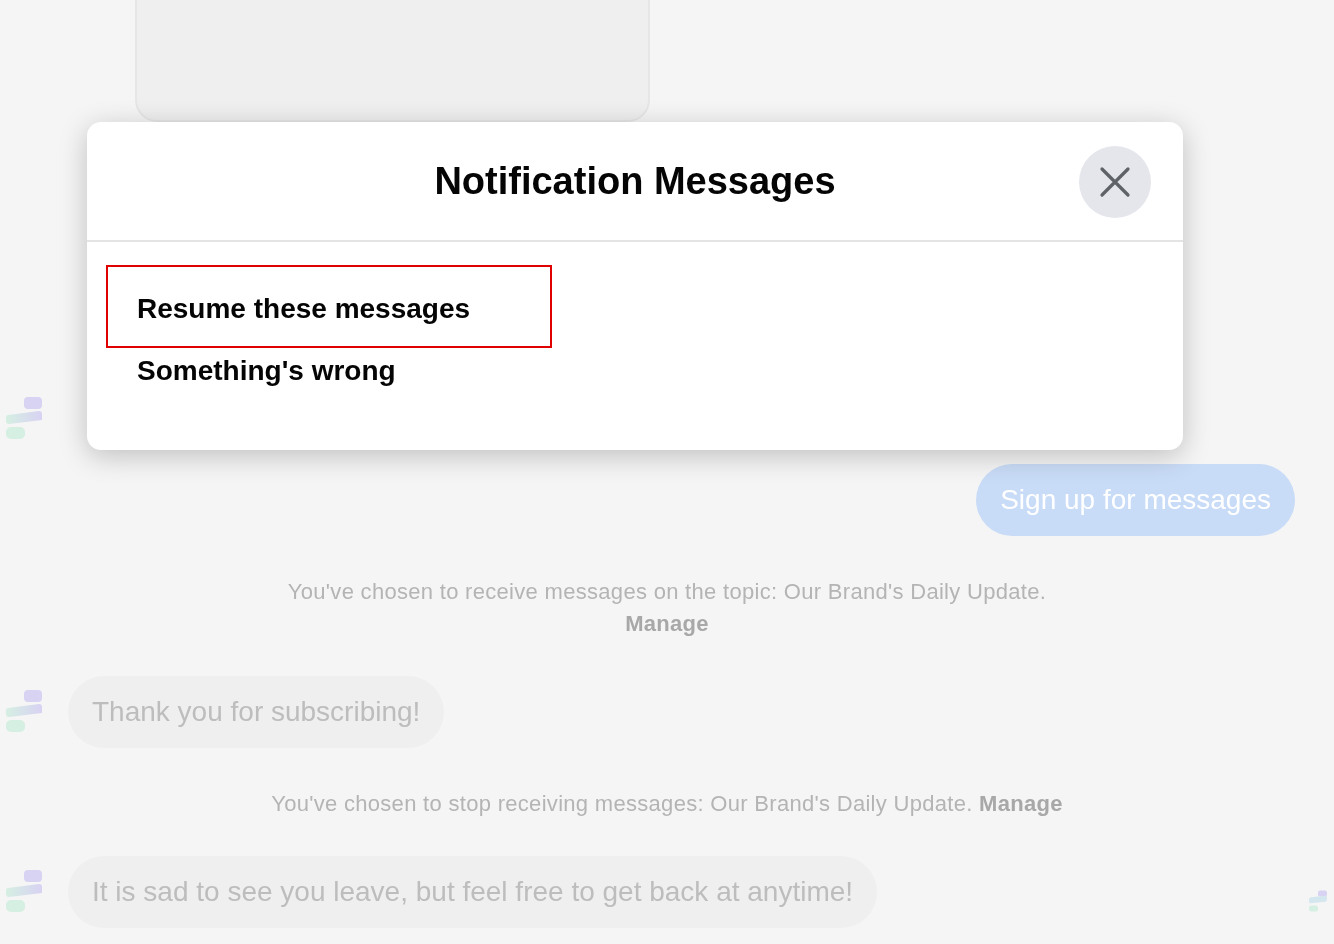  I want to click on menu-option: Resume these messages, so click(329, 306).